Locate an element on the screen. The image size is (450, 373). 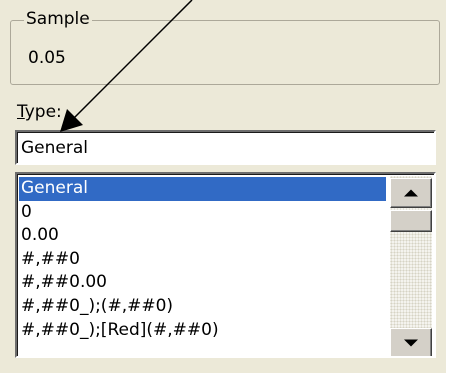
type-input: General is located at coordinates (225, 147).